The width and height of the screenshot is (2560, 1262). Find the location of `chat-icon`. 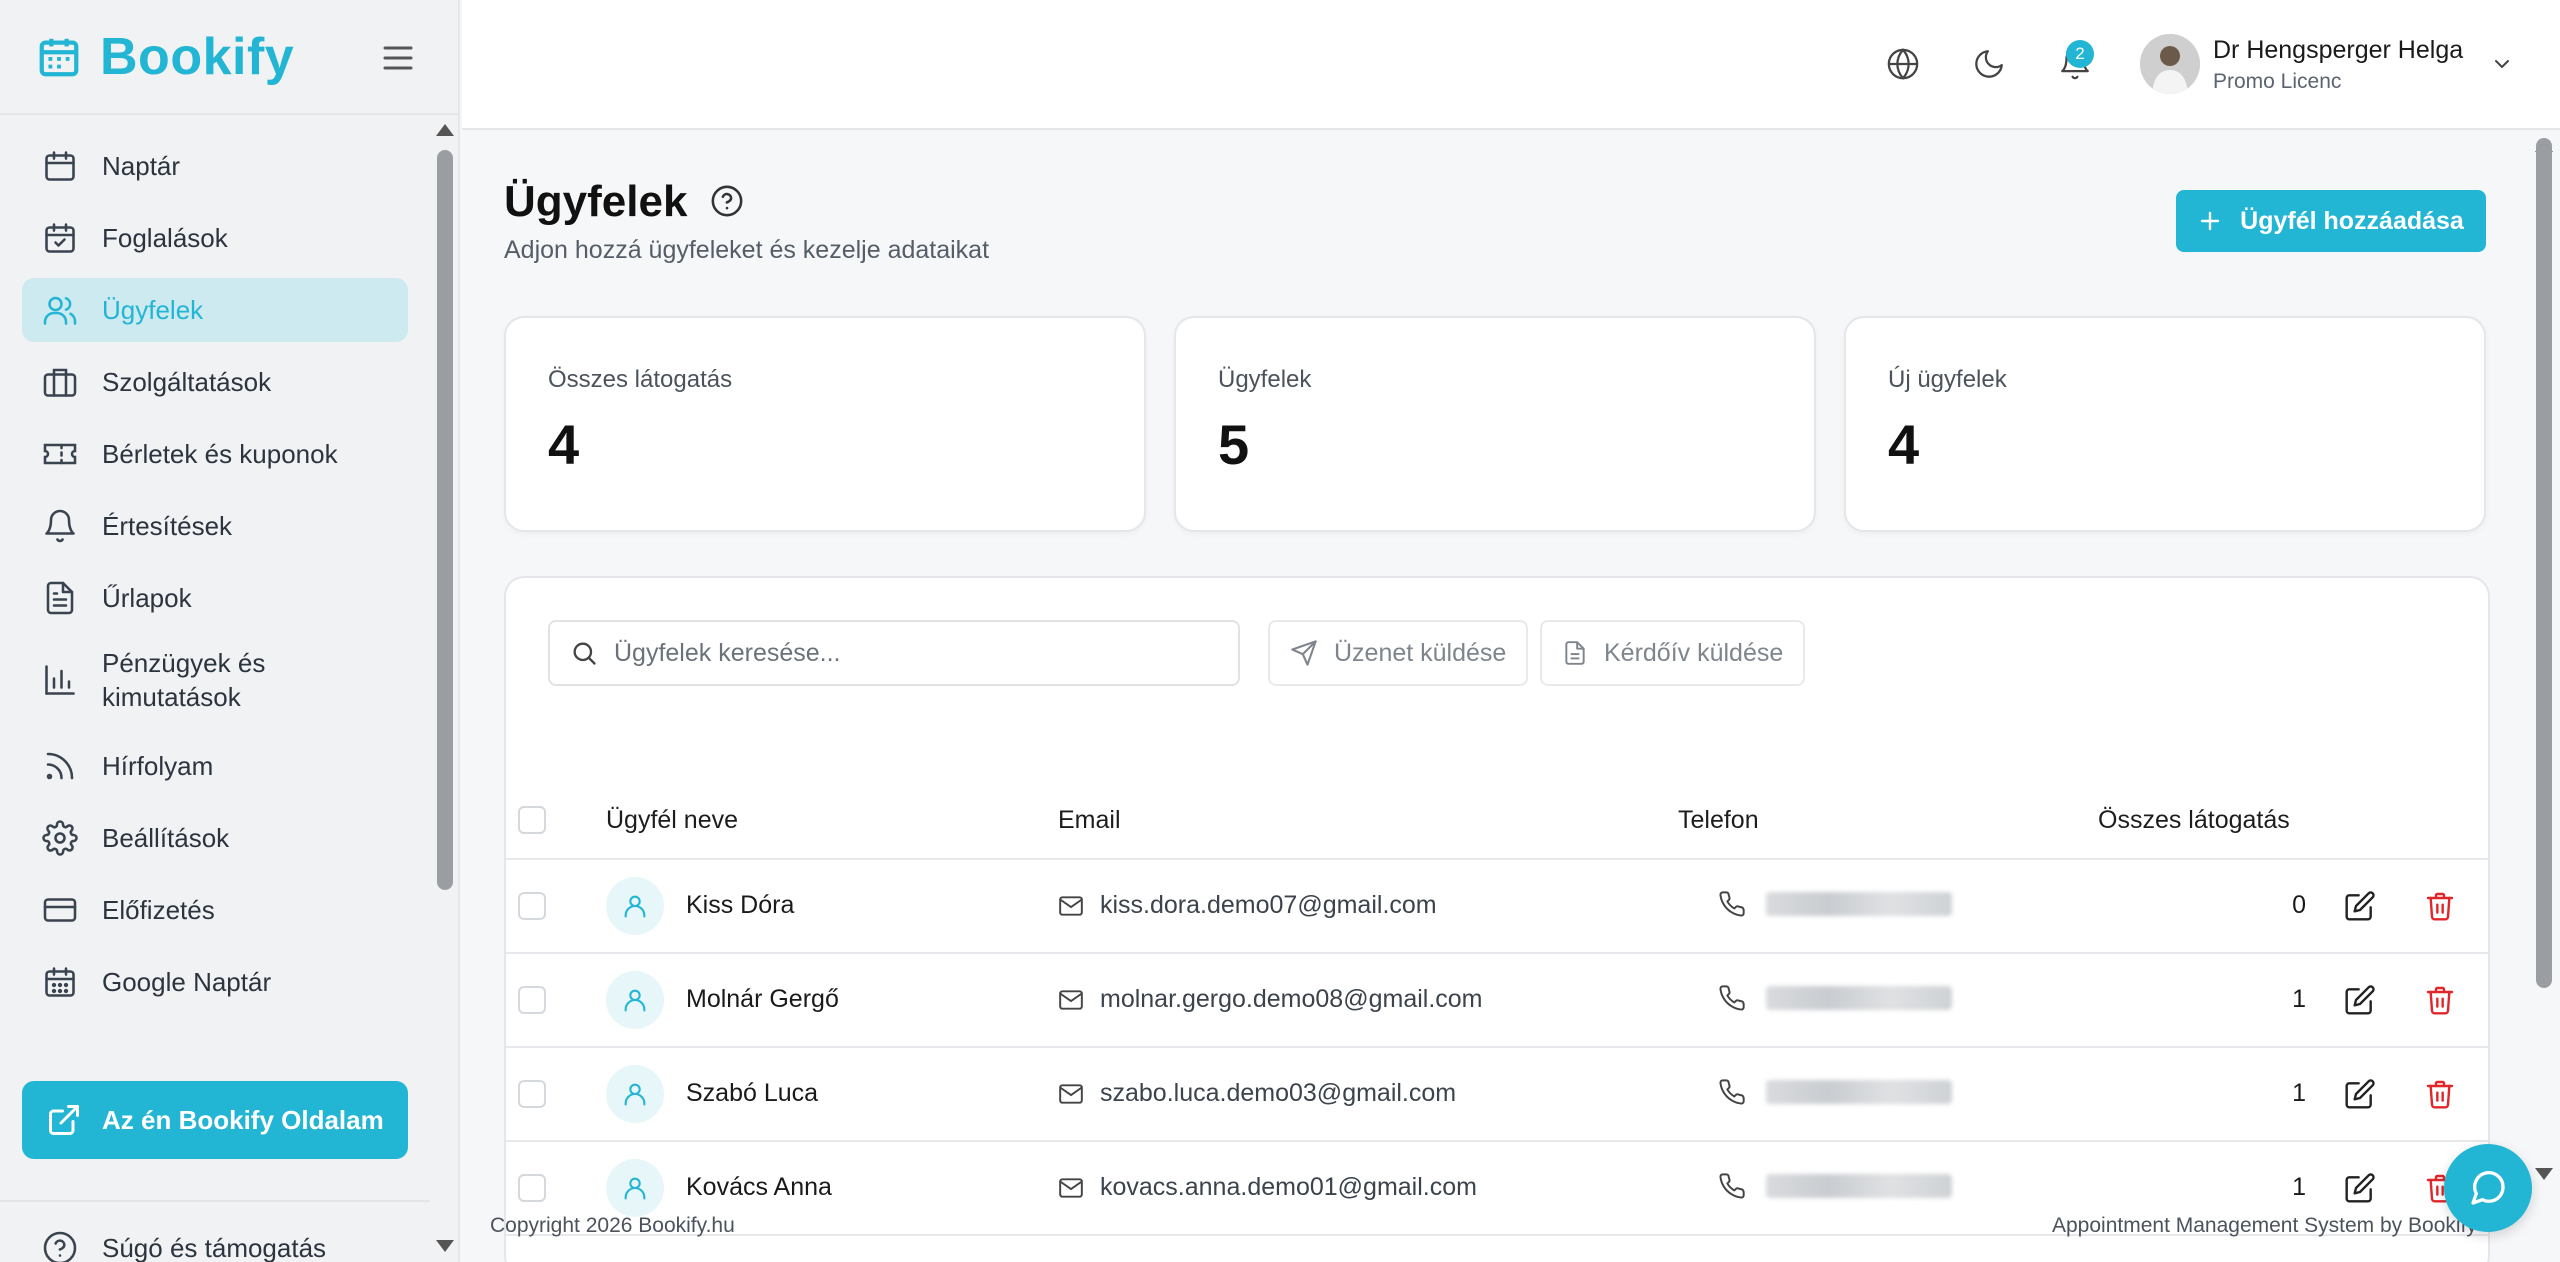

chat-icon is located at coordinates (2488, 1188).